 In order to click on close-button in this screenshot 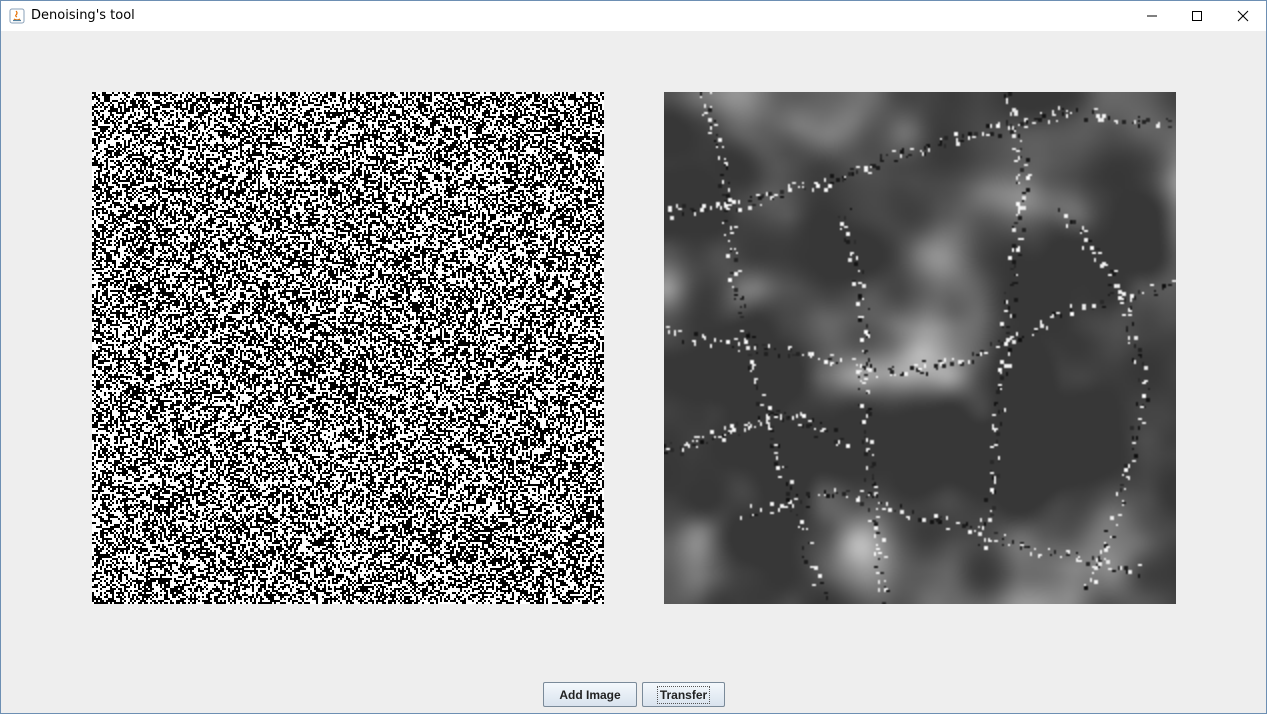, I will do `click(1243, 16)`.